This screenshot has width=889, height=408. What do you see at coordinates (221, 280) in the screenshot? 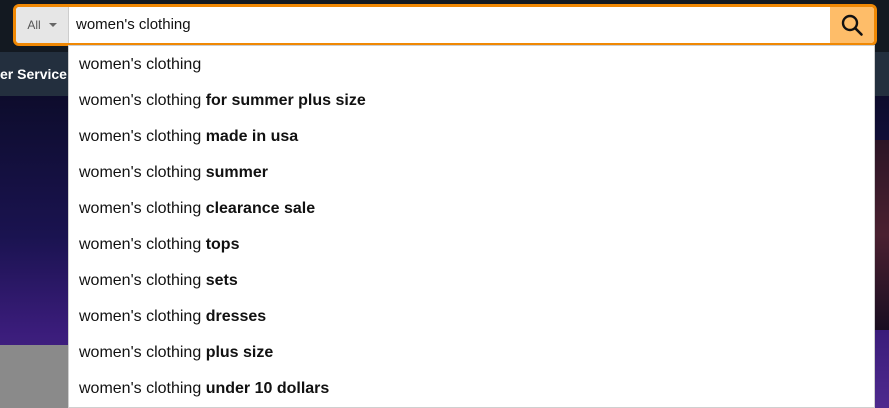
I see `suggestion-suffix: sets` at bounding box center [221, 280].